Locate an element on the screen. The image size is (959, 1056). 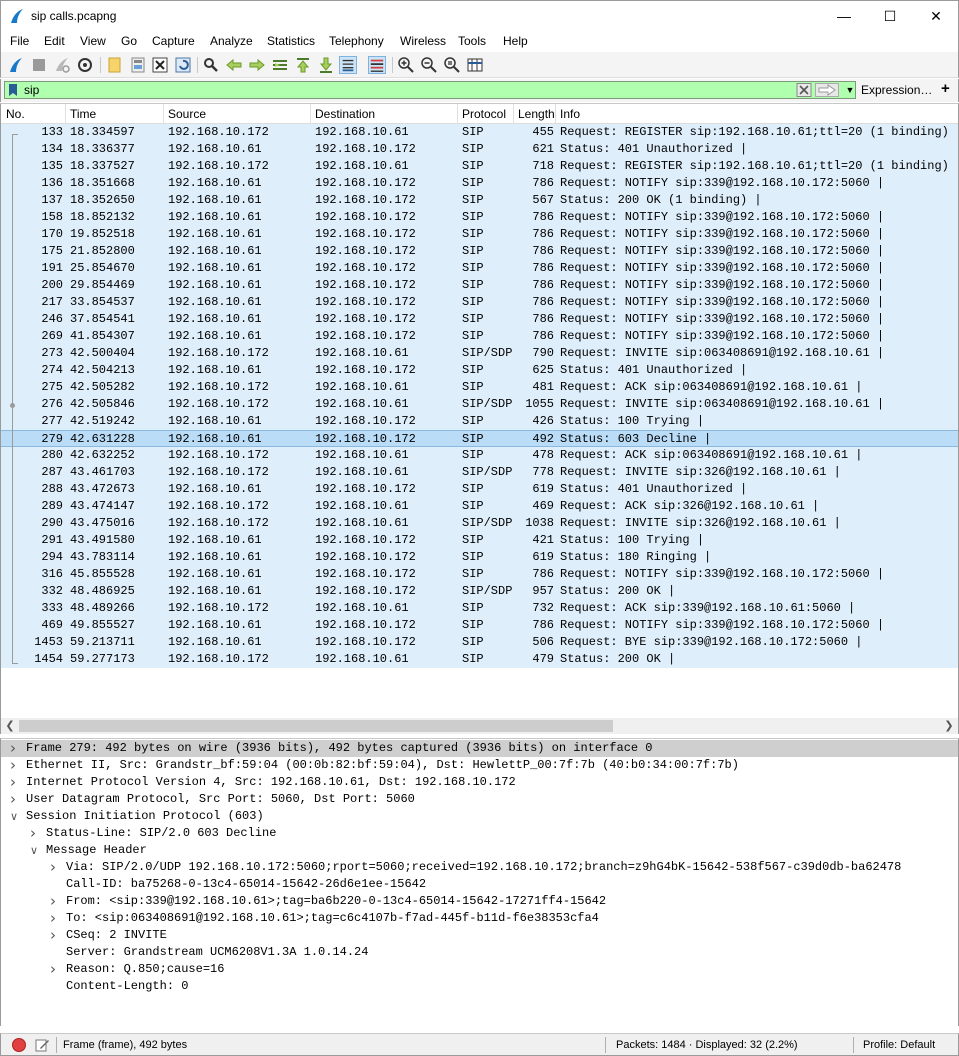
column-header-protocol: Protocol is located at coordinates (484, 114).